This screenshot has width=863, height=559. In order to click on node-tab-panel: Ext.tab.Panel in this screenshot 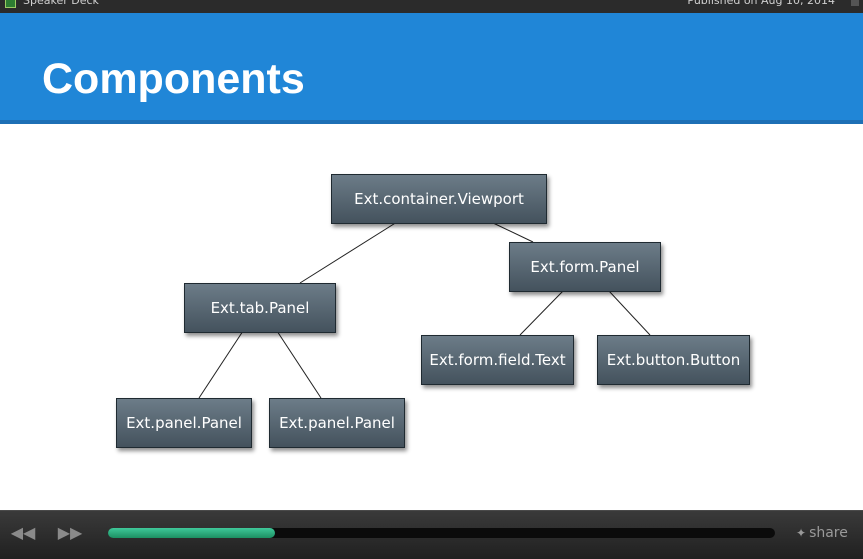, I will do `click(260, 308)`.